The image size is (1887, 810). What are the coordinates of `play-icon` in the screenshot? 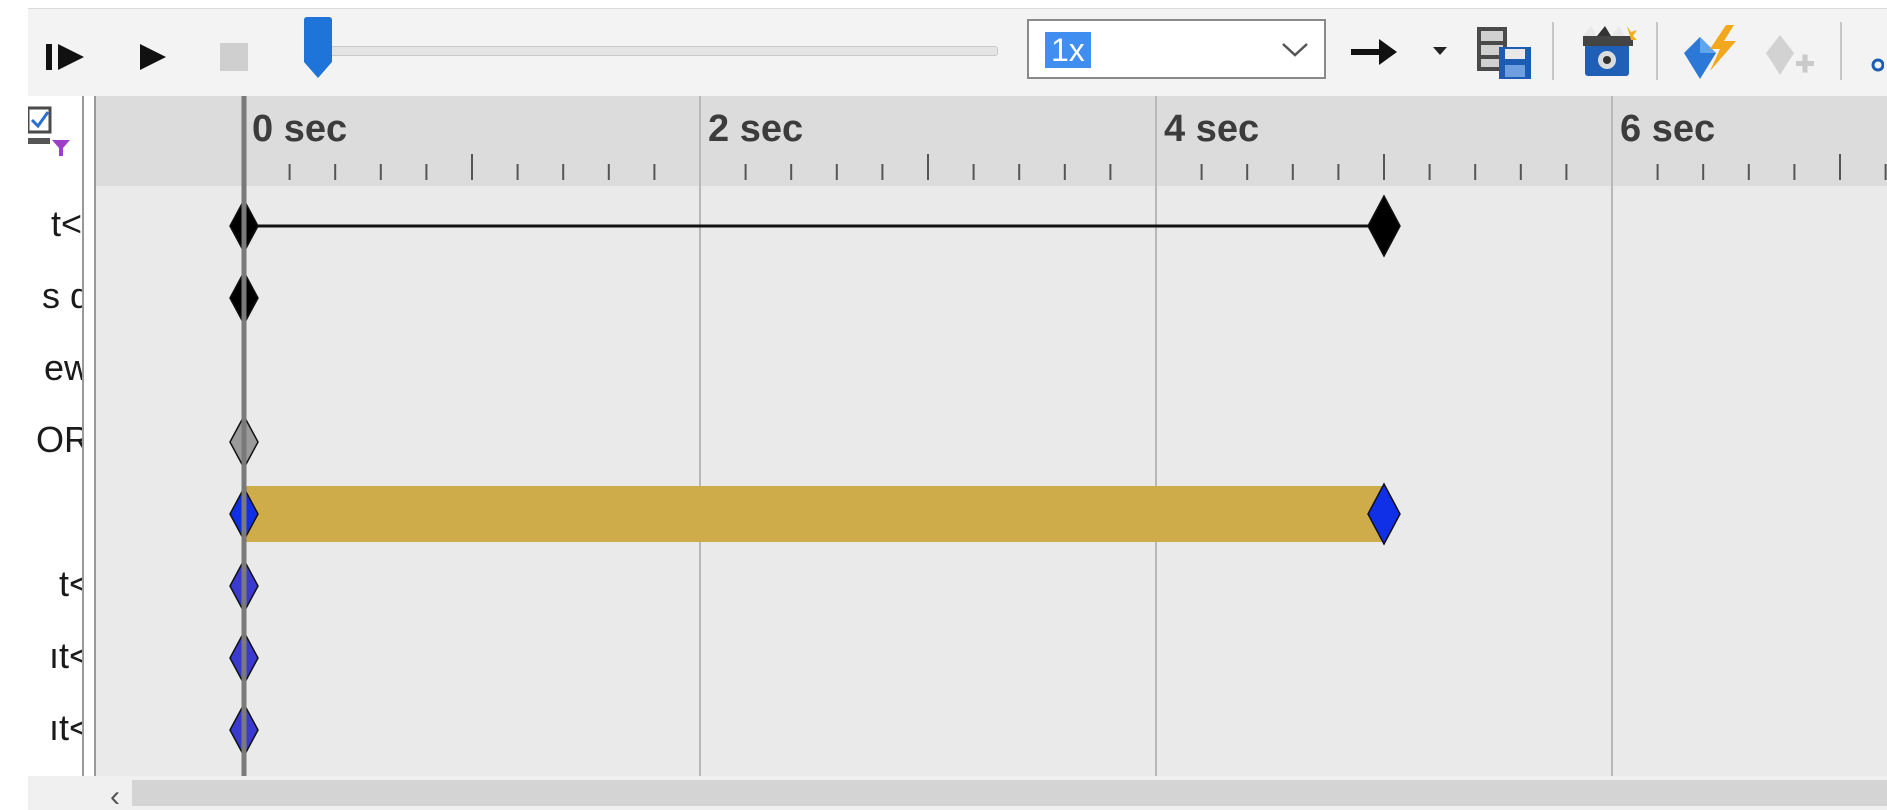 It's located at (153, 57).